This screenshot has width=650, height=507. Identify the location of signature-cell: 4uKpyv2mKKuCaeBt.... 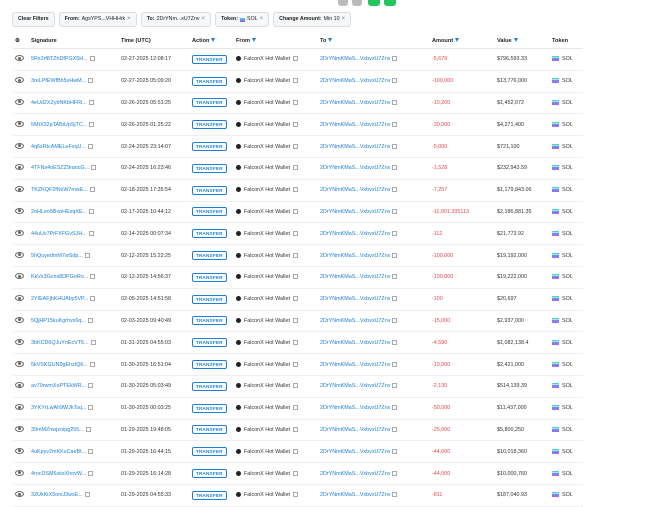
(74, 452).